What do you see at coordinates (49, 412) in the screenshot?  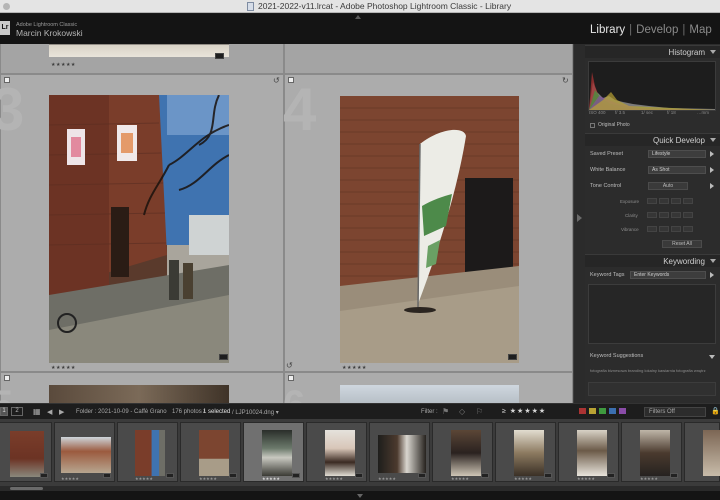 I see `back-arrow-icon: ◀` at bounding box center [49, 412].